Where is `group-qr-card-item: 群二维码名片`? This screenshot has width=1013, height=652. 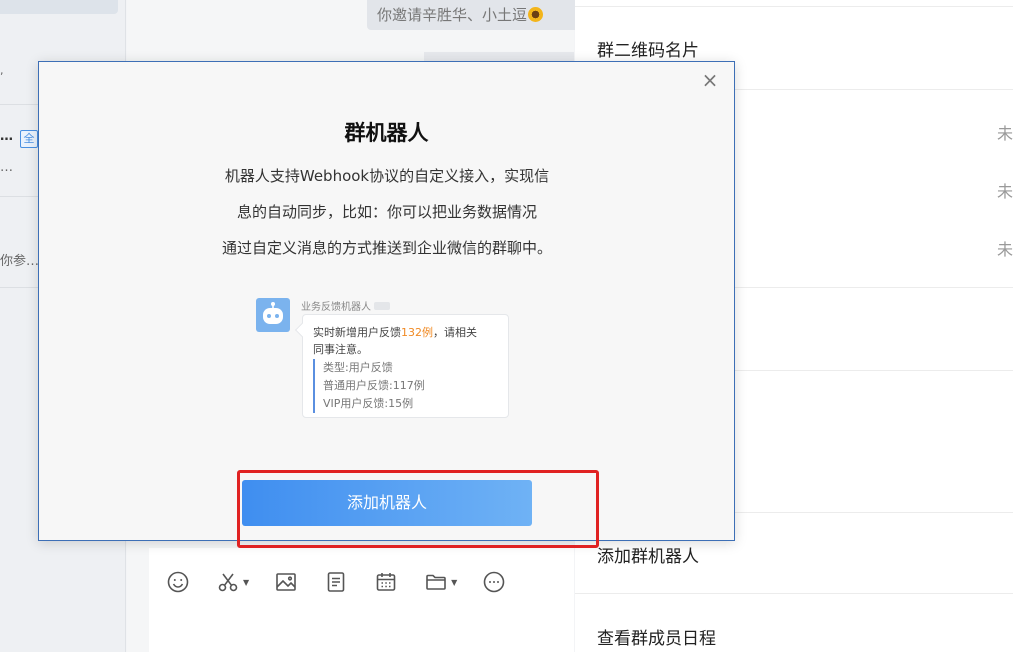 group-qr-card-item: 群二维码名片 is located at coordinates (648, 48).